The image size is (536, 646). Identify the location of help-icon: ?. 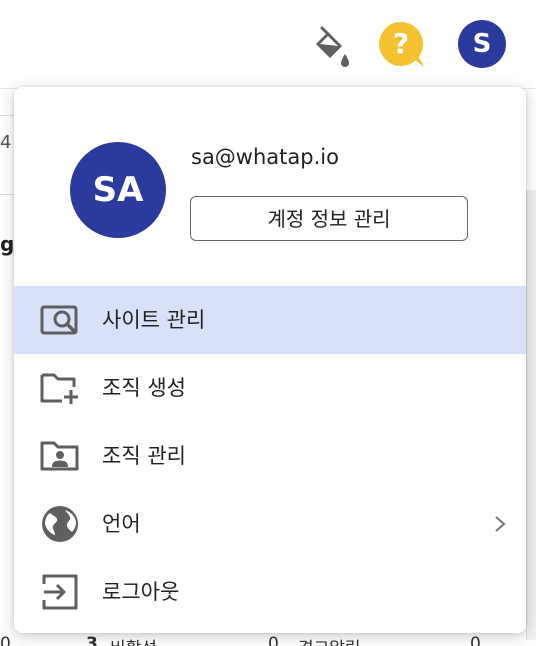
(401, 43).